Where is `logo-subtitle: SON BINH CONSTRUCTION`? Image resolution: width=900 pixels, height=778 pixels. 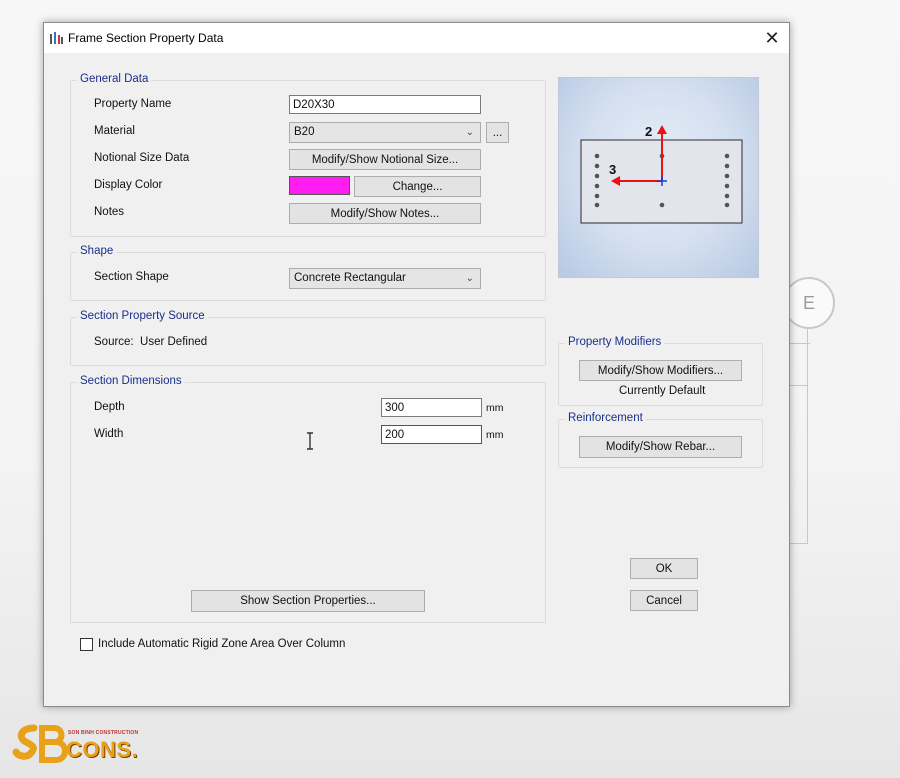
logo-subtitle: SON BINH CONSTRUCTION is located at coordinates (103, 733).